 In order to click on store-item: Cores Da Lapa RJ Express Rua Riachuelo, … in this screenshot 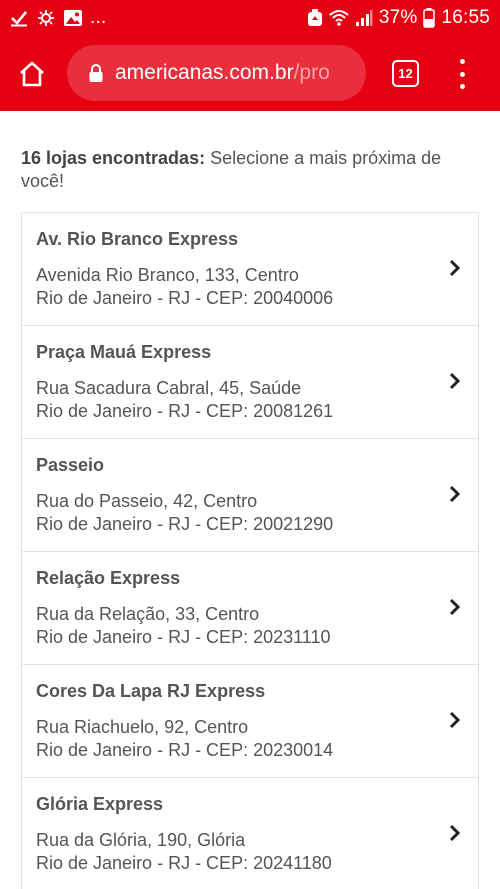, I will do `click(250, 720)`.